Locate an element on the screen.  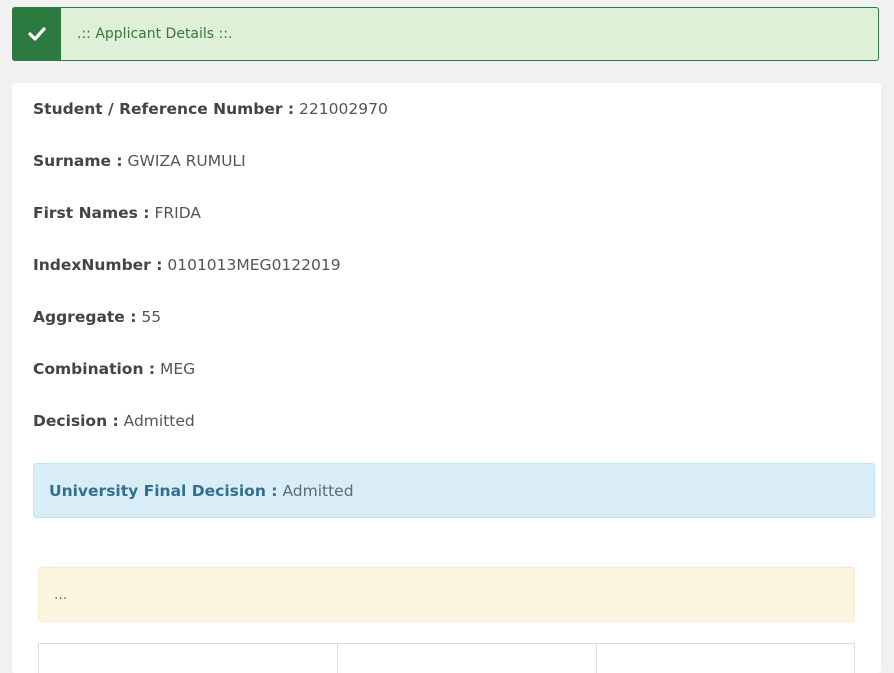
surname-value: GWIZA RUMULI is located at coordinates (186, 161).